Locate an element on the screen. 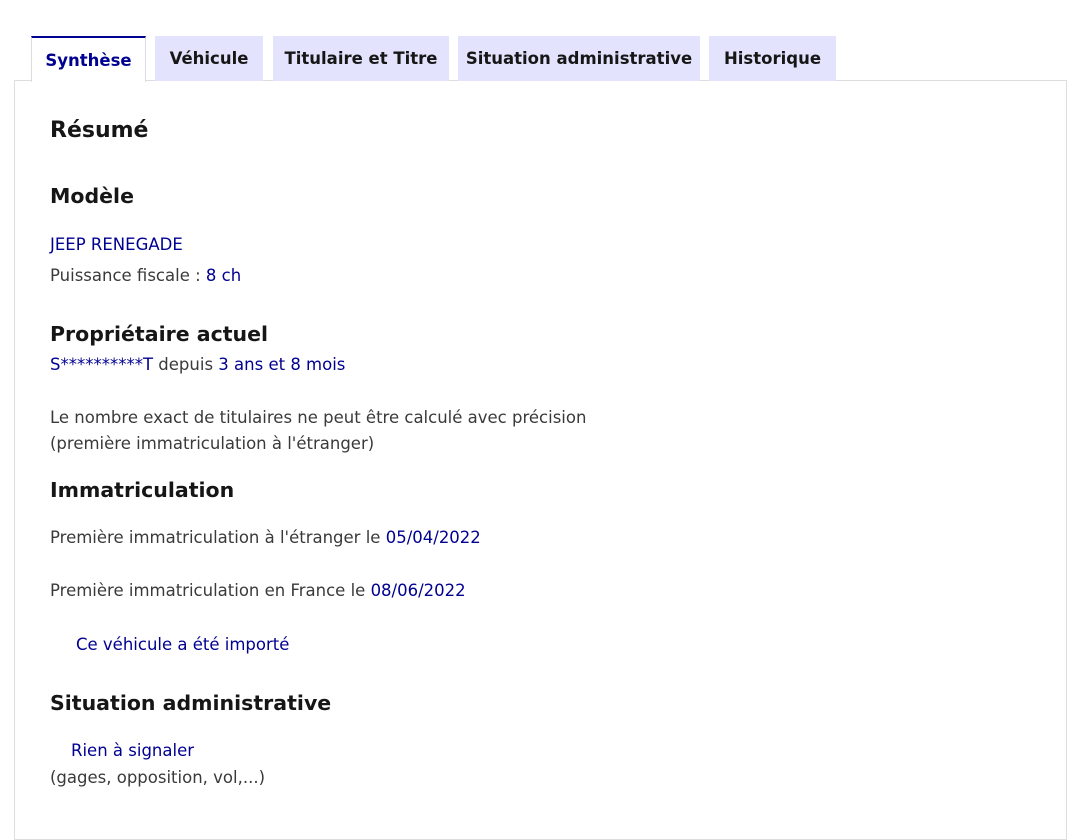 Image resolution: width=1079 pixels, height=840 pixels. puissance-label: Puissance fiscale : is located at coordinates (128, 275).